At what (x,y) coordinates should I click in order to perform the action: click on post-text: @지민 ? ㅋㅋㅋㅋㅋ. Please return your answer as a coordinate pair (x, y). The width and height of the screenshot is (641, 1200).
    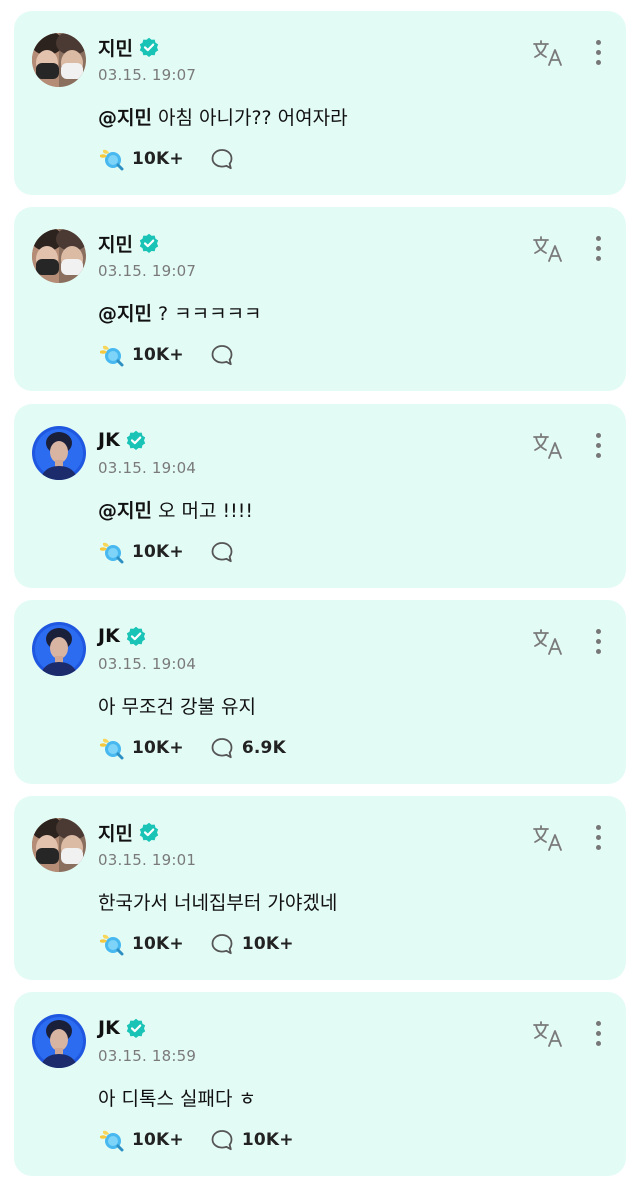
    Looking at the image, I should click on (180, 312).